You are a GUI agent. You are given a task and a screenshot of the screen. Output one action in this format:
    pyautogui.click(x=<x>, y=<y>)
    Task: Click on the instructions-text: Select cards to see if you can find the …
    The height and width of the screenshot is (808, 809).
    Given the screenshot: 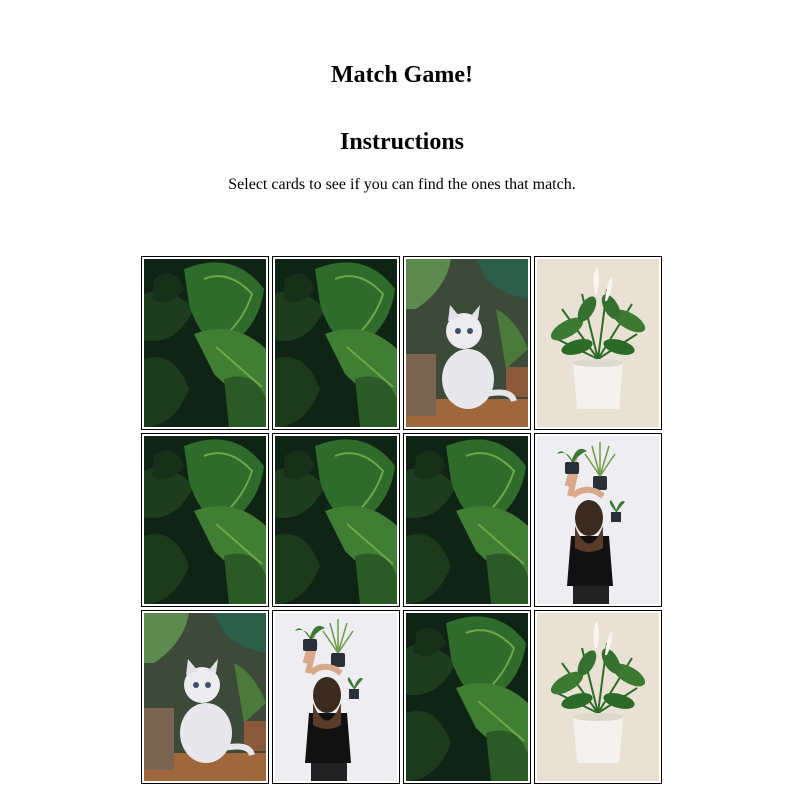 What is the action you would take?
    pyautogui.click(x=402, y=184)
    